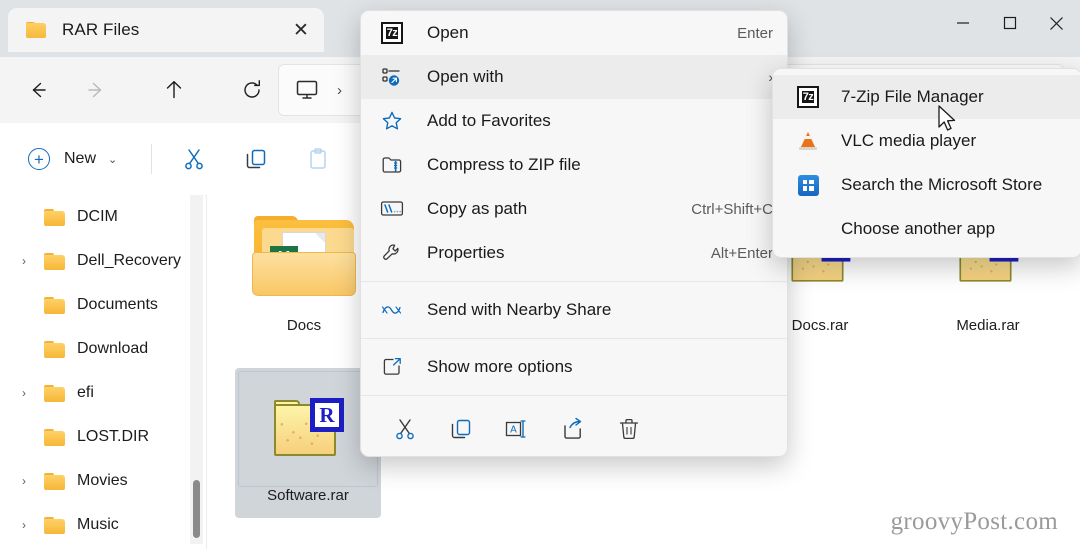 This screenshot has height=549, width=1080. What do you see at coordinates (755, 33) in the screenshot?
I see `context-menu-item-accel: Enter` at bounding box center [755, 33].